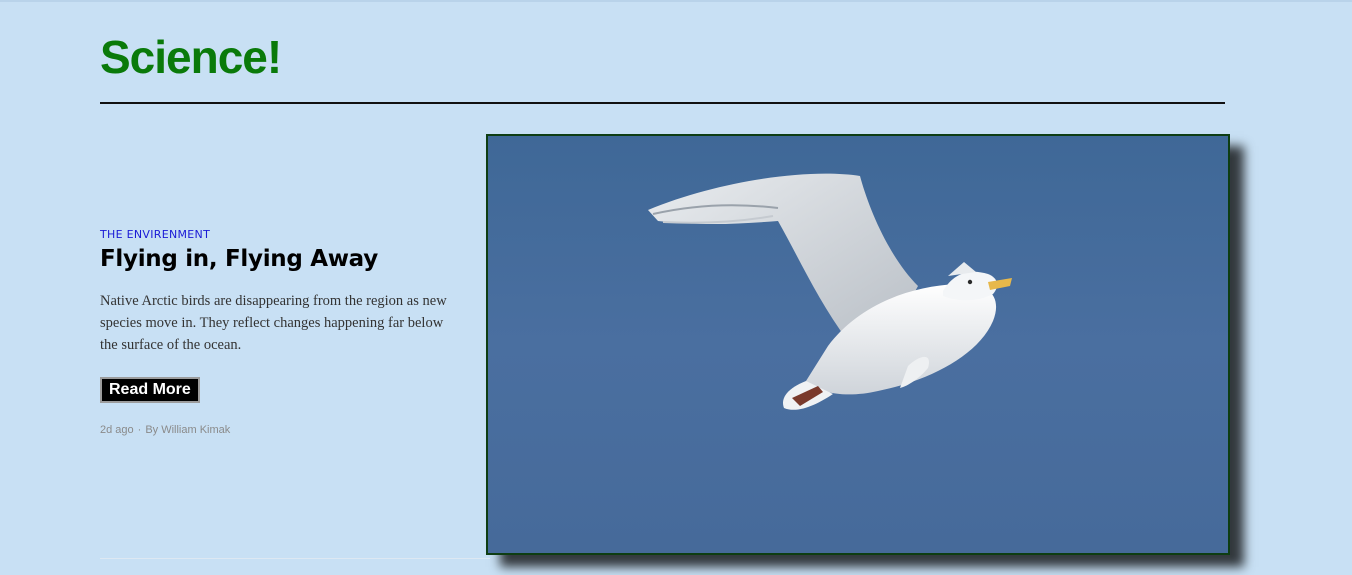  What do you see at coordinates (239, 259) in the screenshot?
I see `article-headline: Flying in, Flying Away` at bounding box center [239, 259].